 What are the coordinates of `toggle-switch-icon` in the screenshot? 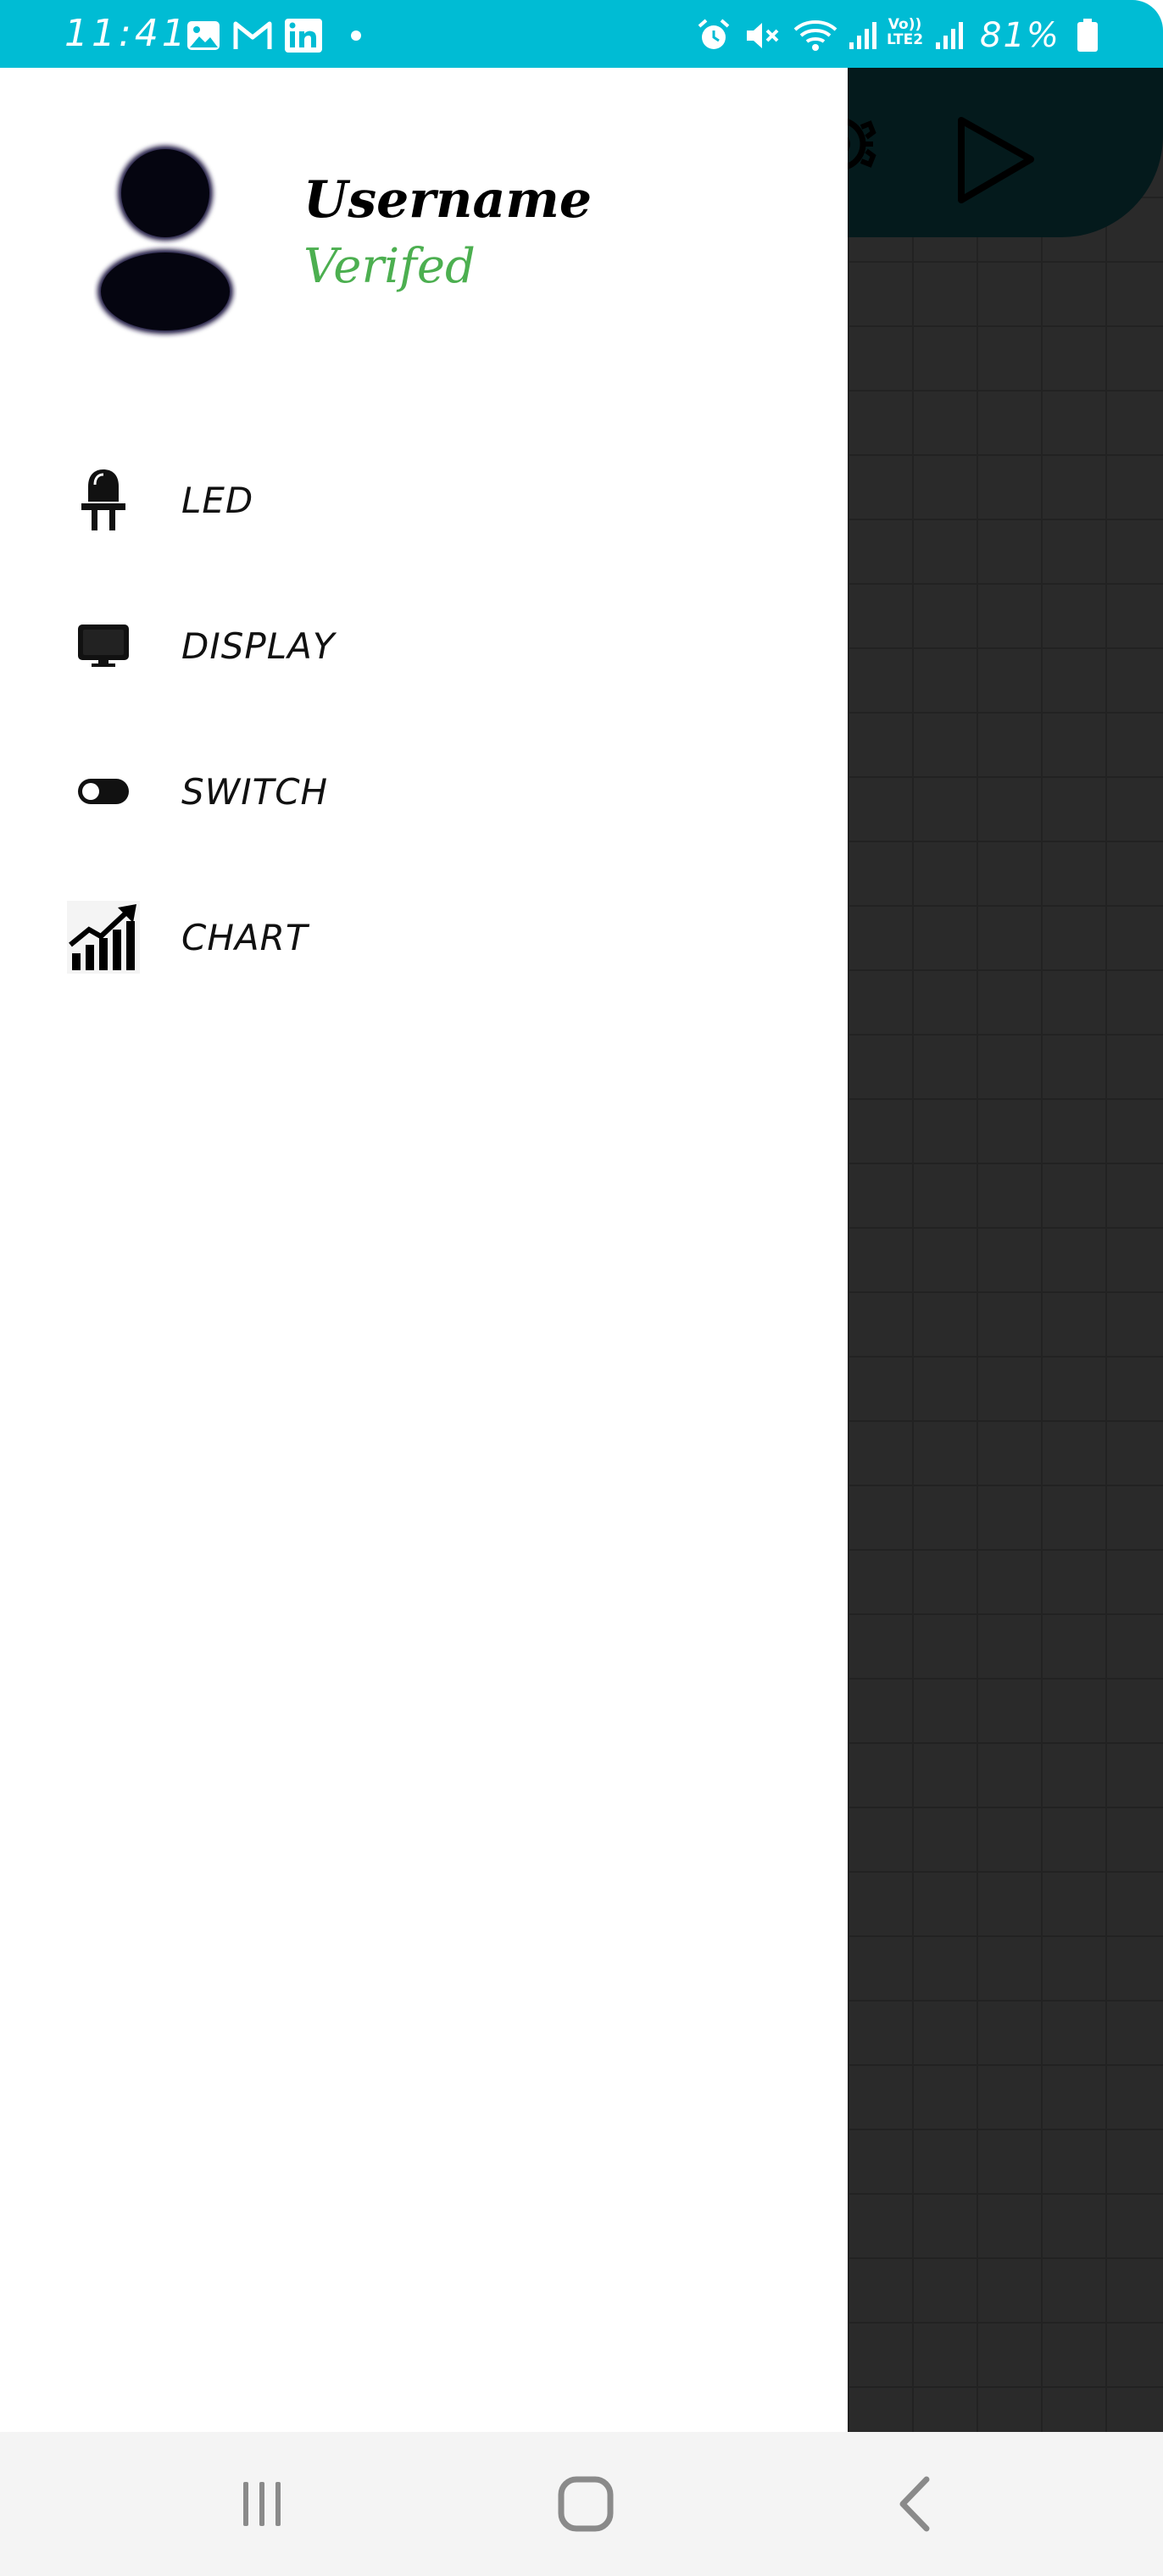 It's located at (103, 791).